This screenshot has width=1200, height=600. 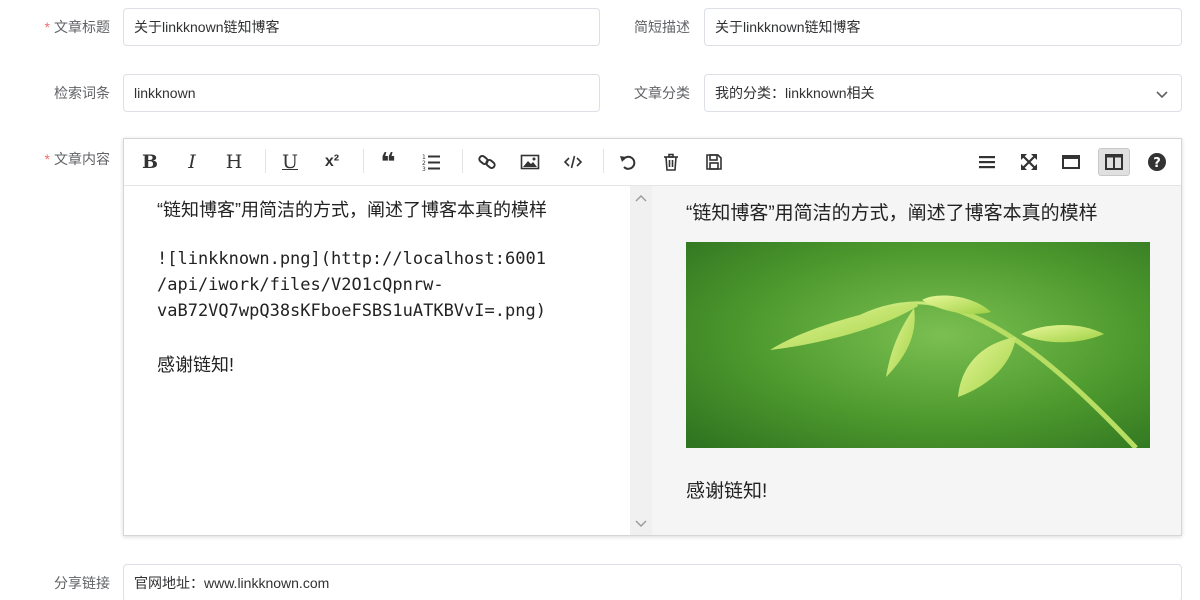 What do you see at coordinates (332, 162) in the screenshot?
I see `superscript-button: x²` at bounding box center [332, 162].